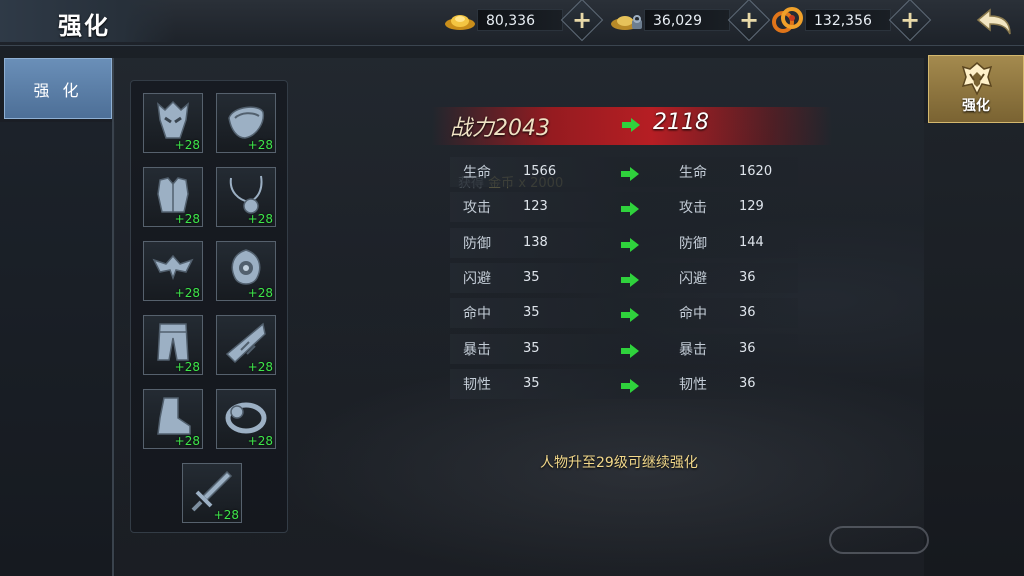  Describe the element at coordinates (756, 171) in the screenshot. I see `stat-new-value: 1620` at that location.